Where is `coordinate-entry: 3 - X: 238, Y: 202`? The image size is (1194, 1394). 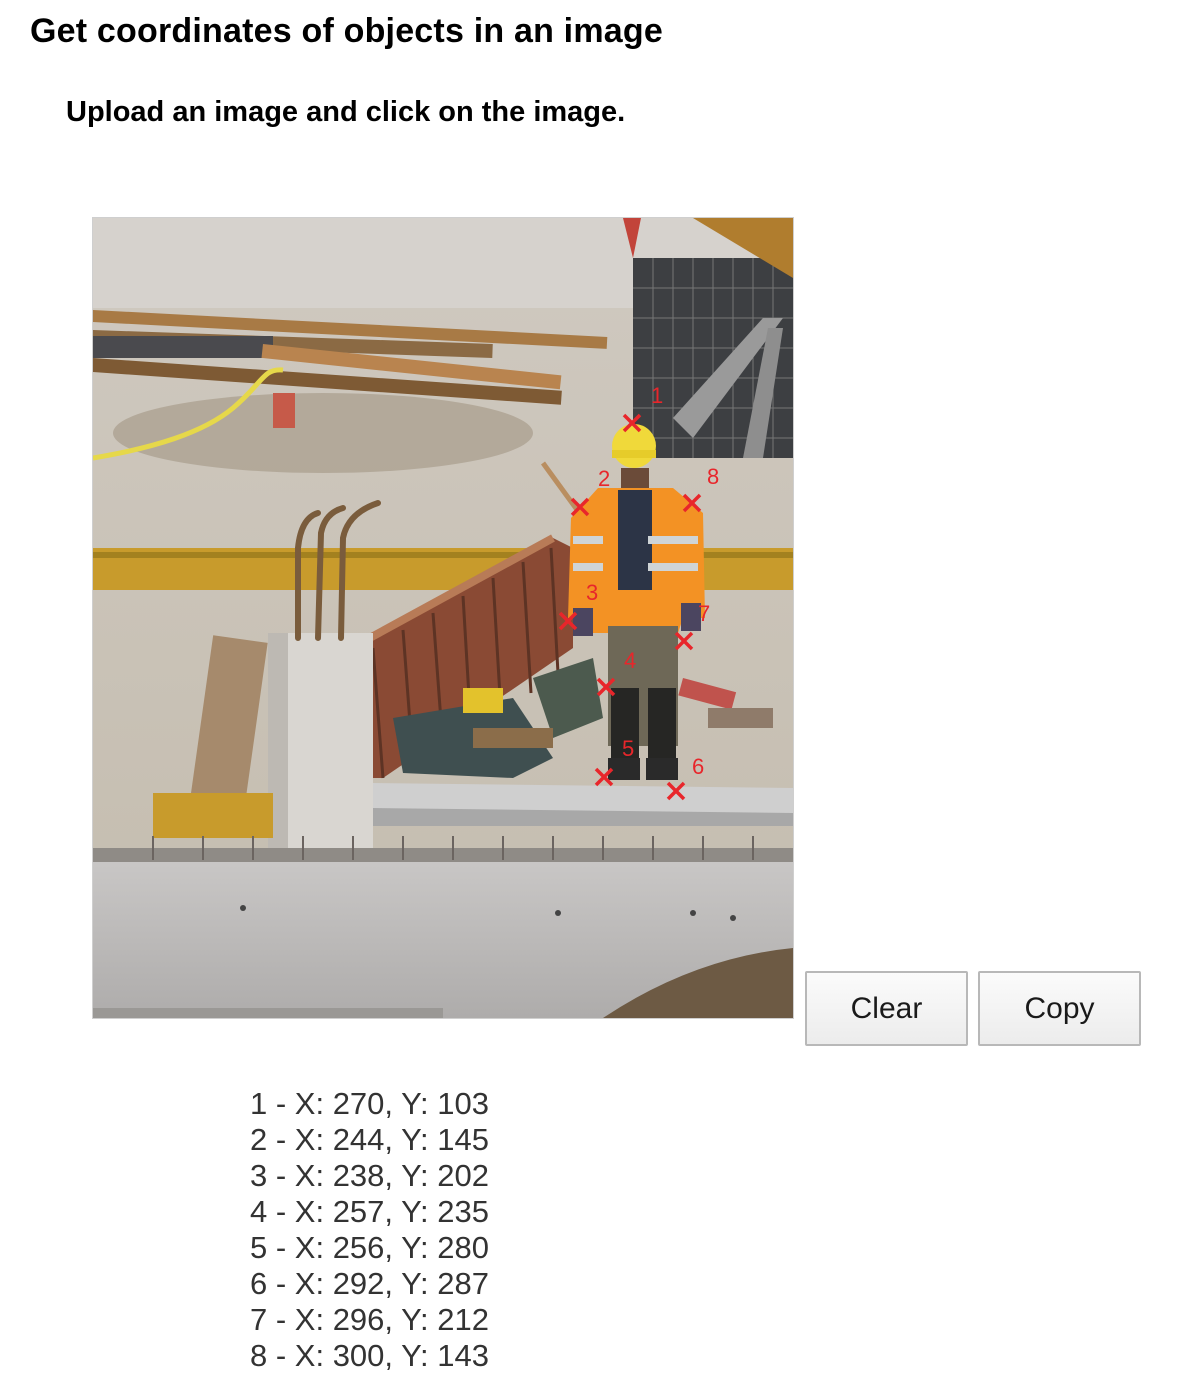 coordinate-entry: 3 - X: 238, Y: 202 is located at coordinates (369, 1175).